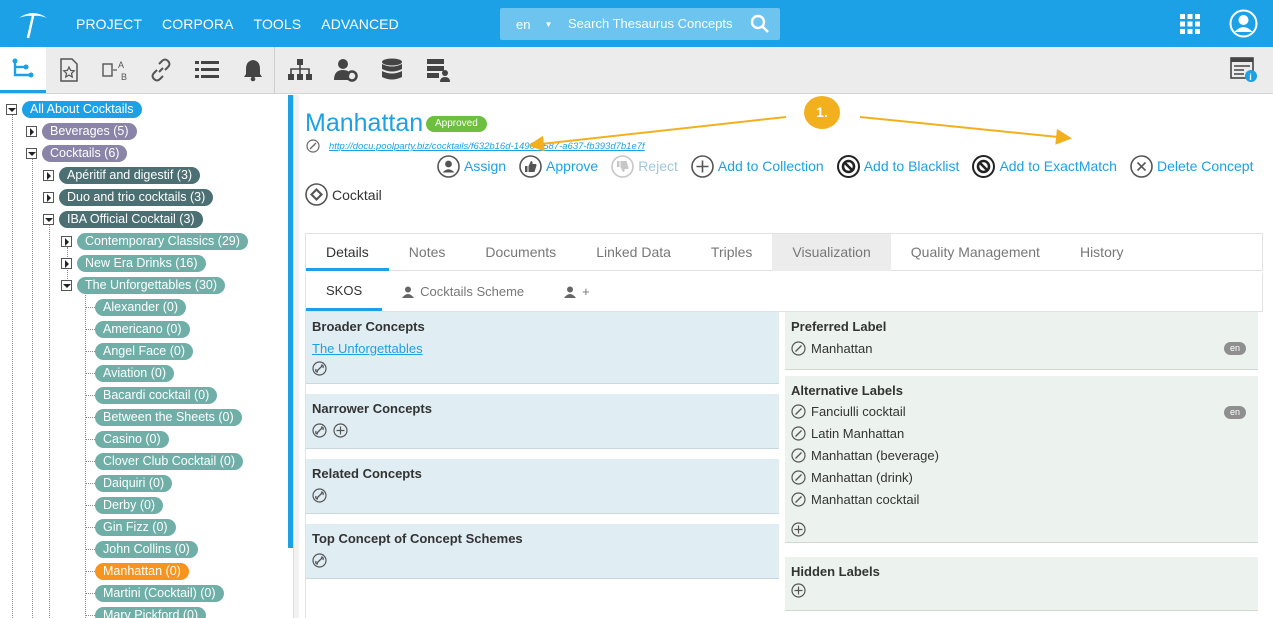 The image size is (1273, 618). Describe the element at coordinates (1191, 166) in the screenshot. I see `delete-concept-button: Delete Concept` at that location.